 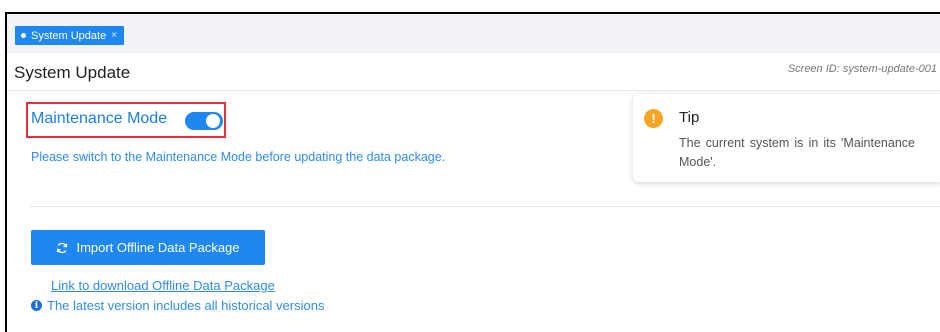 I want to click on tab-label: System Update, so click(x=69, y=35).